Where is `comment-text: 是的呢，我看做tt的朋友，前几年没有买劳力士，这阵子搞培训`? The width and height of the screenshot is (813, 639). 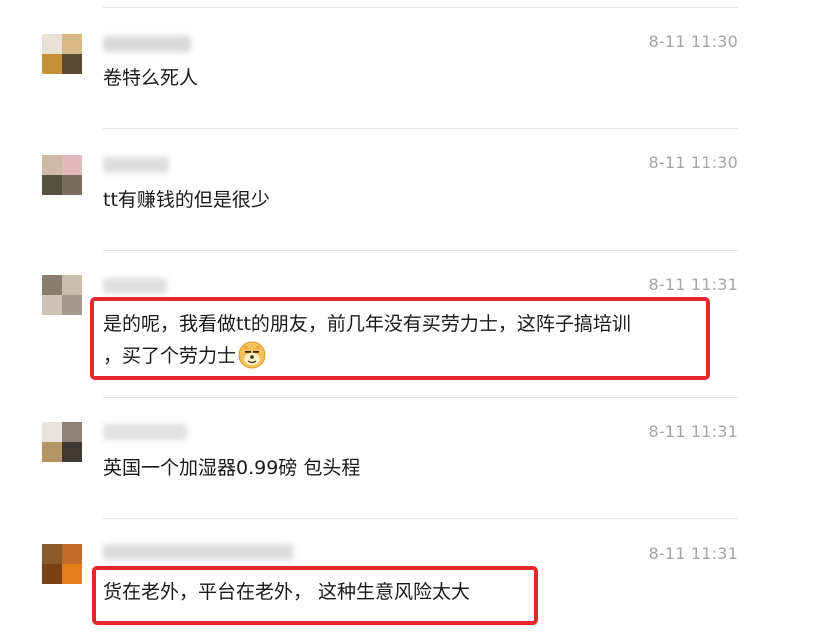
comment-text: 是的呢，我看做tt的朋友，前几年没有买劳力士，这阵子搞培训 is located at coordinates (367, 324).